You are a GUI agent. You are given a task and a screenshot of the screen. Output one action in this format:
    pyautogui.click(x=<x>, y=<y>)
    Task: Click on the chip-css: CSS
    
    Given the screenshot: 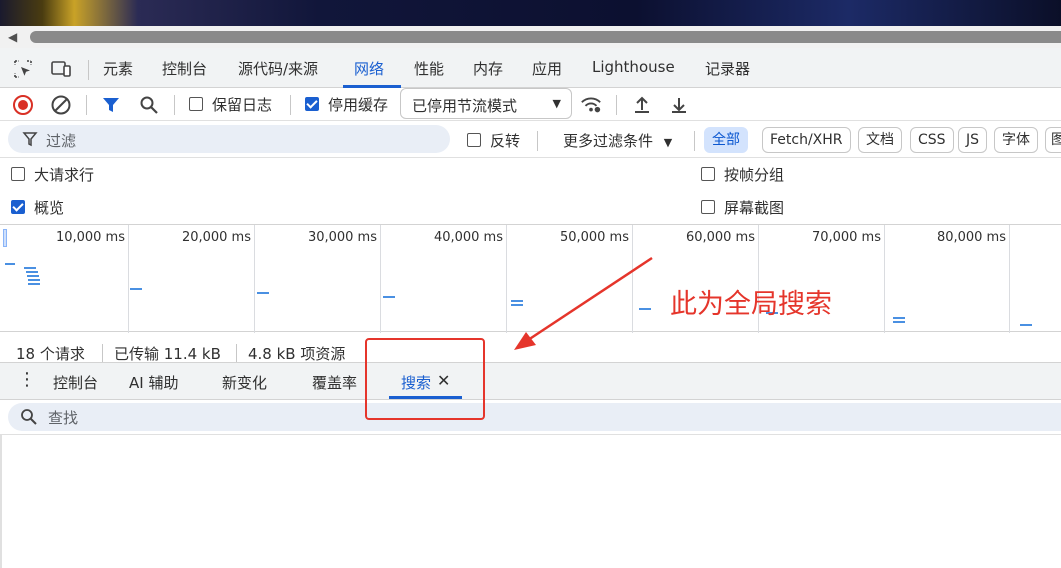 What is the action you would take?
    pyautogui.click(x=932, y=140)
    